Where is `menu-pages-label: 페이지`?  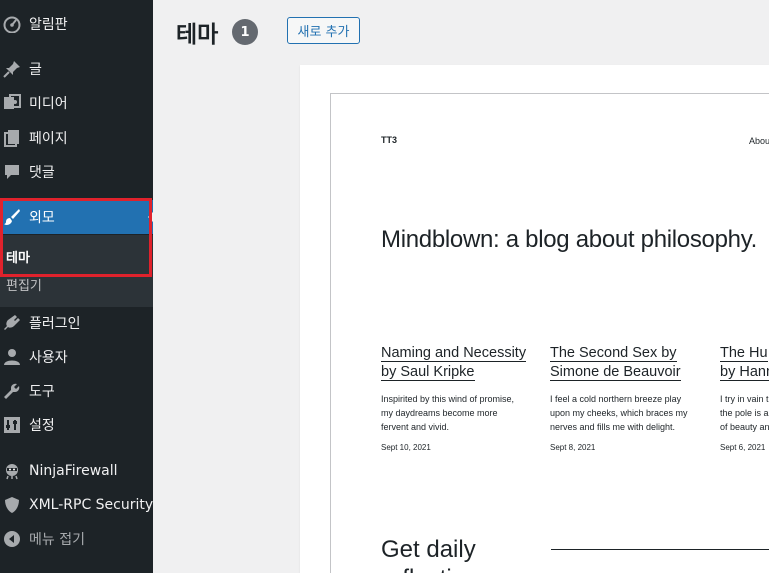
menu-pages-label: 페이지 is located at coordinates (48, 139).